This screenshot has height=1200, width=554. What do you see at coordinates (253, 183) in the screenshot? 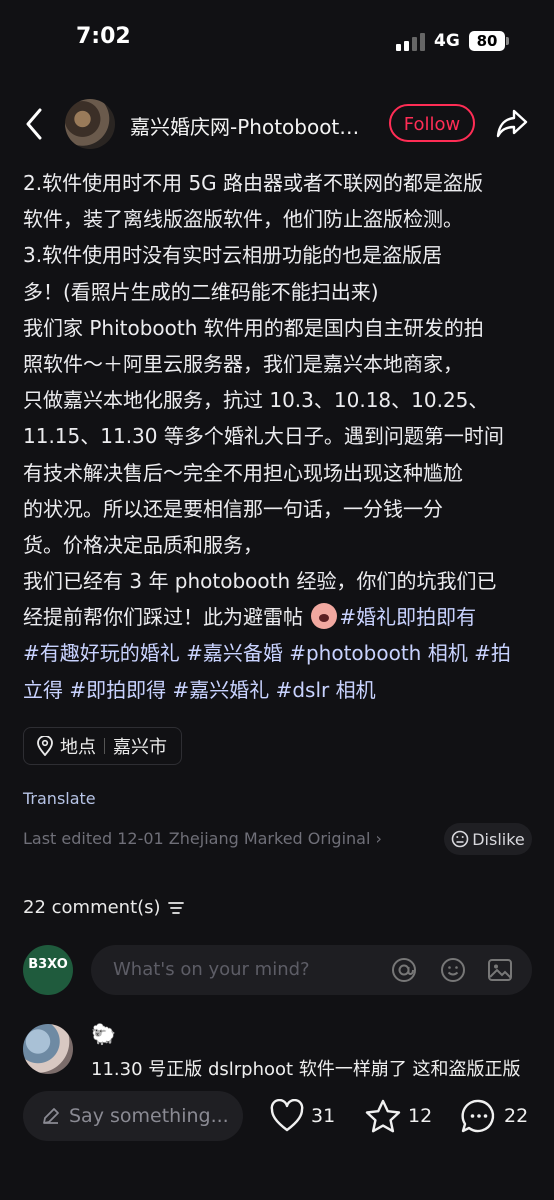
I see `post-line: 2.软件使用时不用 5G 路由器或者不联网的都是盗版` at bounding box center [253, 183].